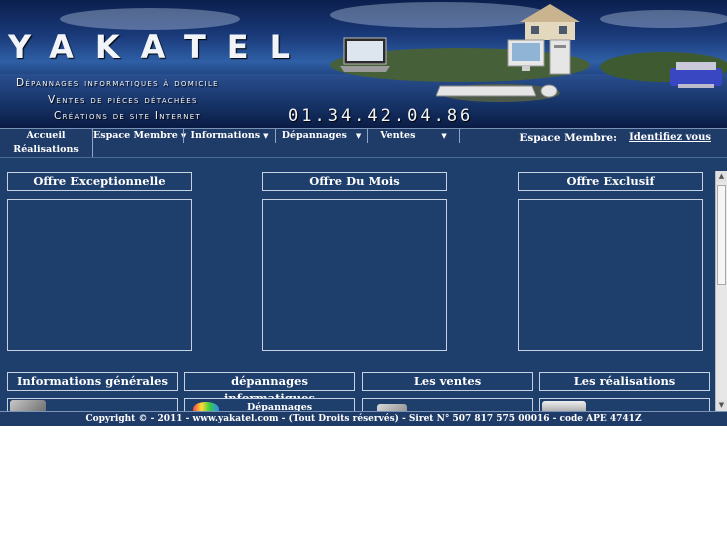  I want to click on menu-item-ventes: Ventes ▼, so click(413, 136).